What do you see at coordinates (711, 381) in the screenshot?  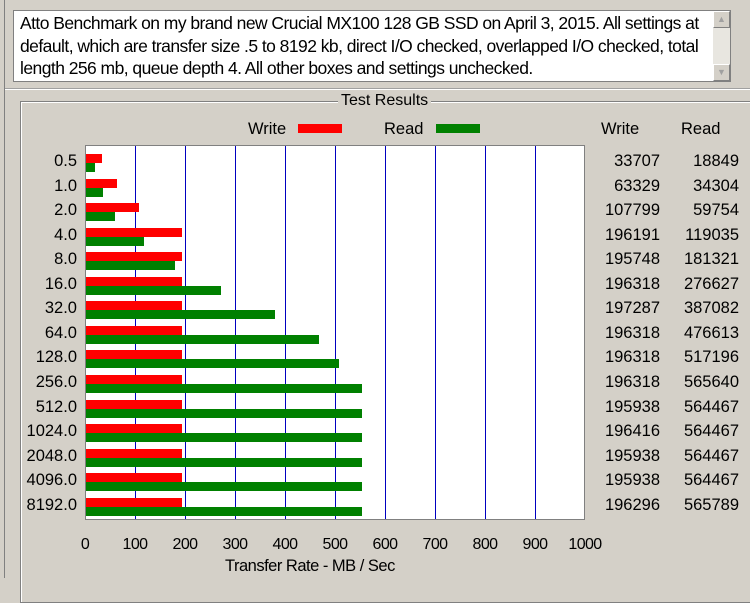 I see `read-value: 565640` at bounding box center [711, 381].